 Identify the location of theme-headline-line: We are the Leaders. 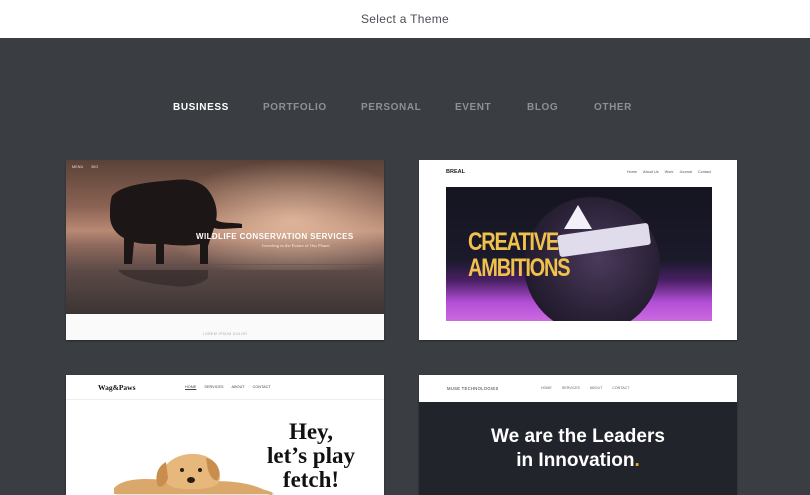
(578, 436).